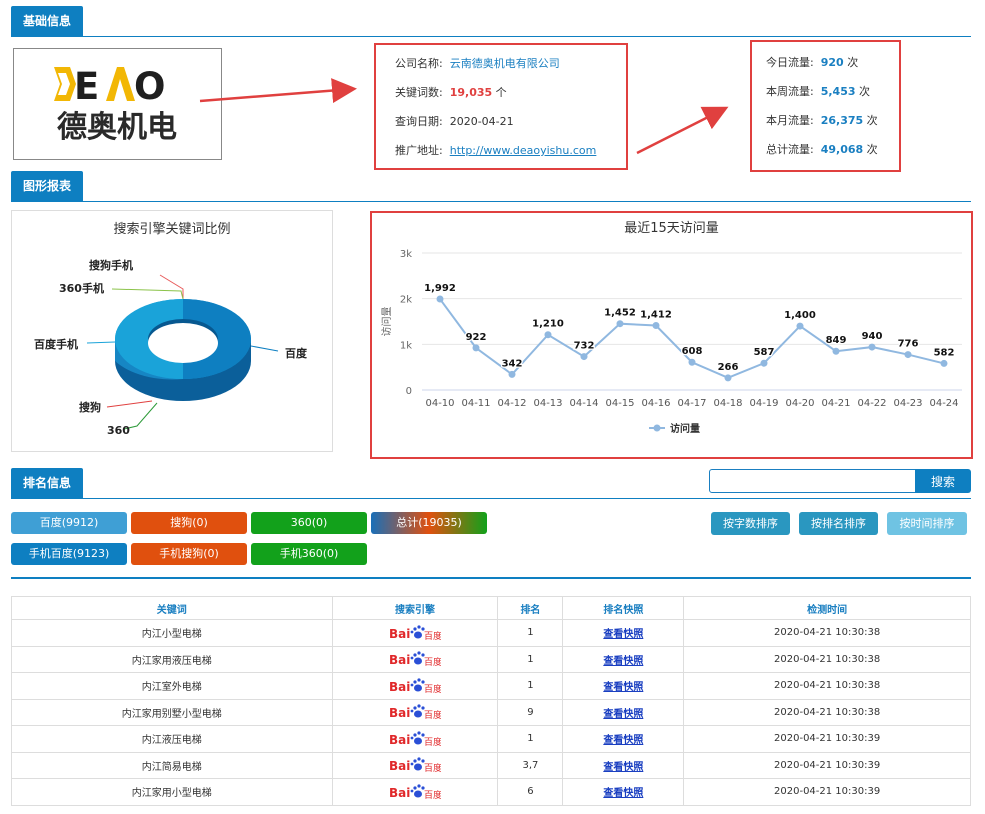 The height and width of the screenshot is (814, 985). Describe the element at coordinates (439, 403) in the screenshot. I see `x-tick-label: 04-10` at that location.